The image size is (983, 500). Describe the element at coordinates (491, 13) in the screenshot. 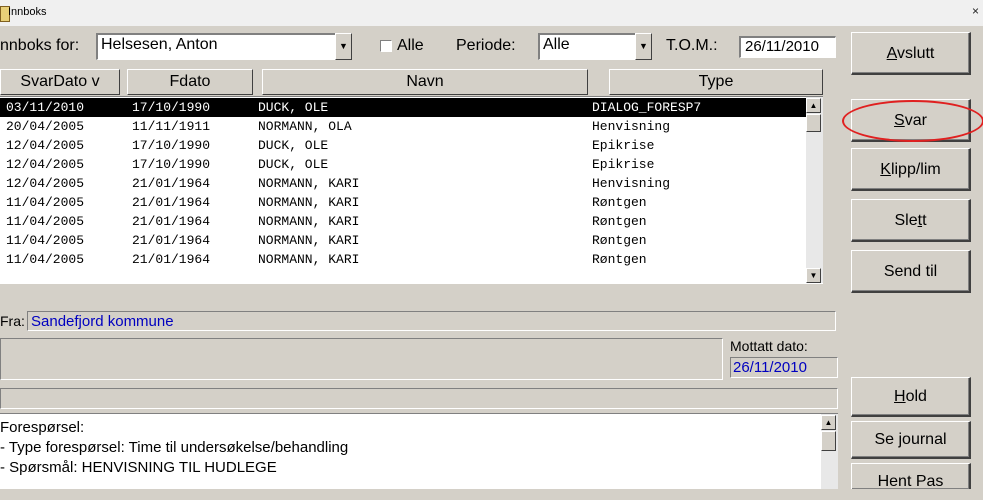

I see `title-bar: Innboks ×` at that location.